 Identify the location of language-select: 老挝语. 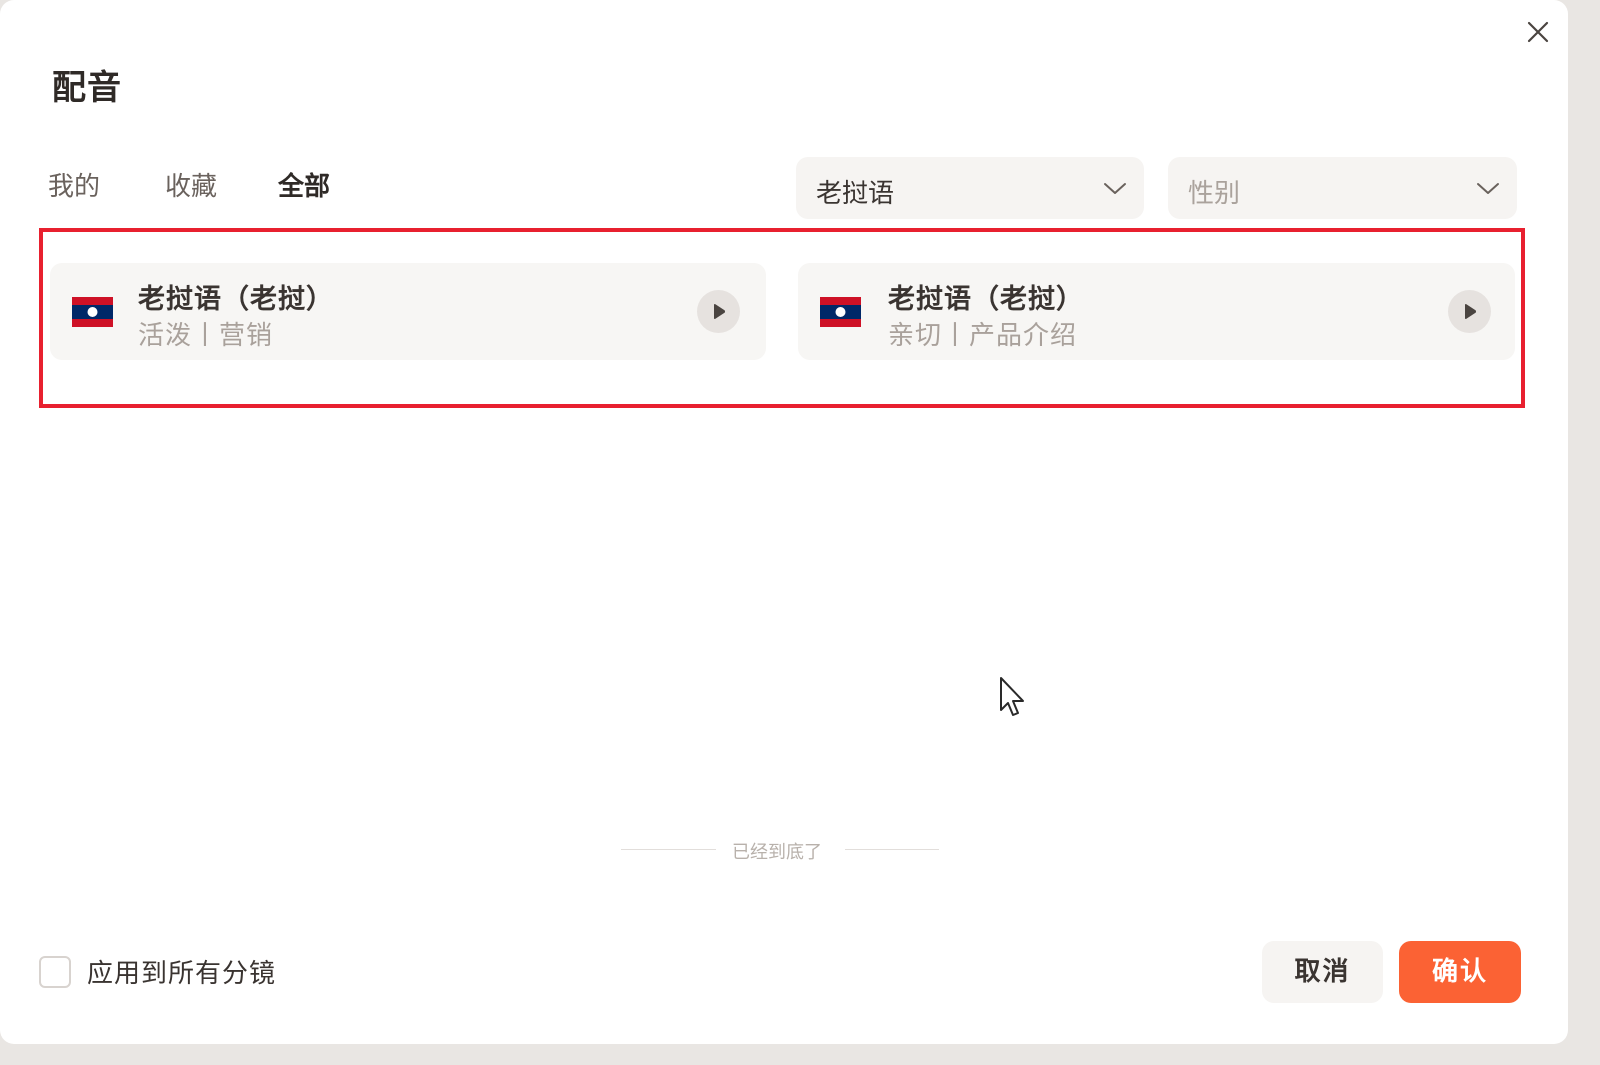
(970, 188).